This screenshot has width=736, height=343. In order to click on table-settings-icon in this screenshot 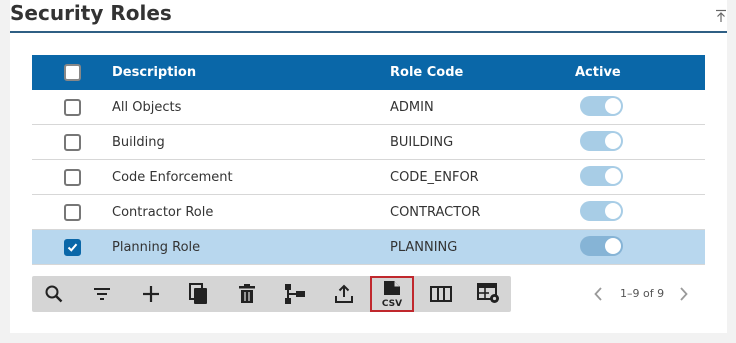, I will do `click(488, 293)`.